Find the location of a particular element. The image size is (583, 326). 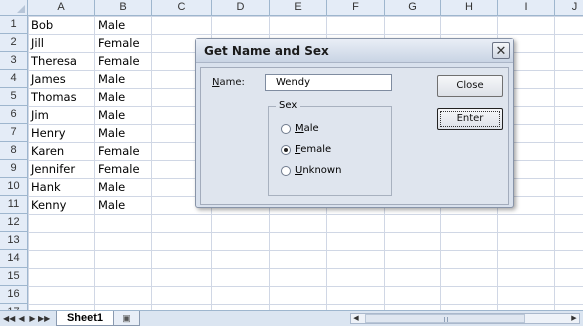

row-header-14: 14 is located at coordinates (14, 259).